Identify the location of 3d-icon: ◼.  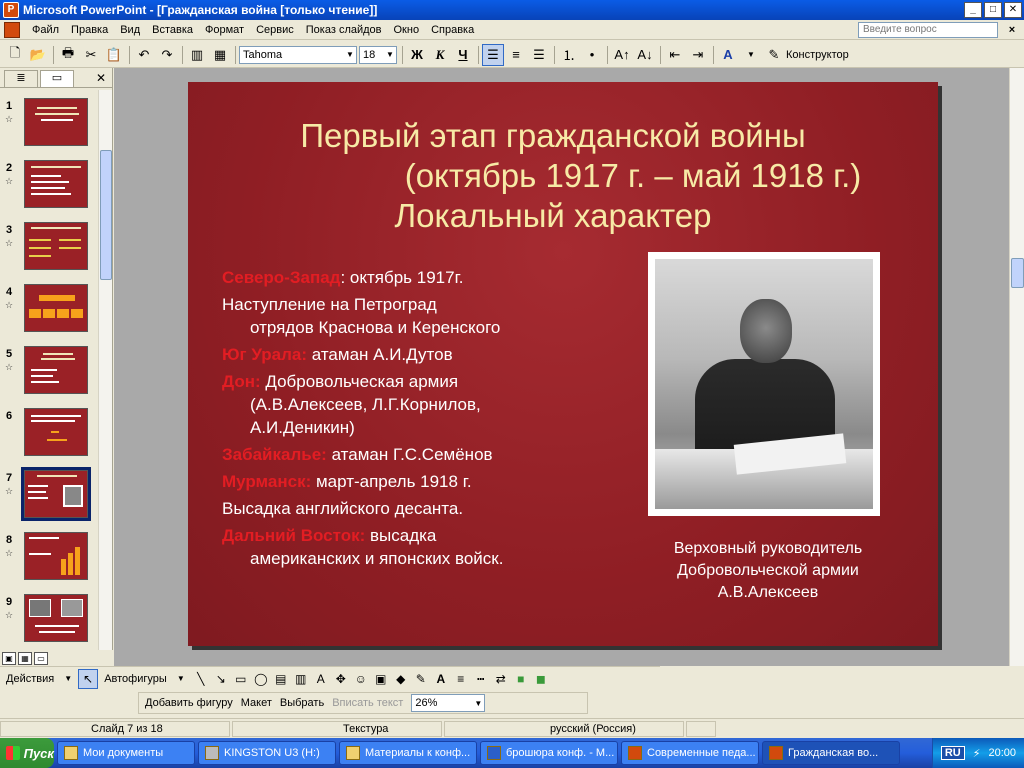
(541, 679).